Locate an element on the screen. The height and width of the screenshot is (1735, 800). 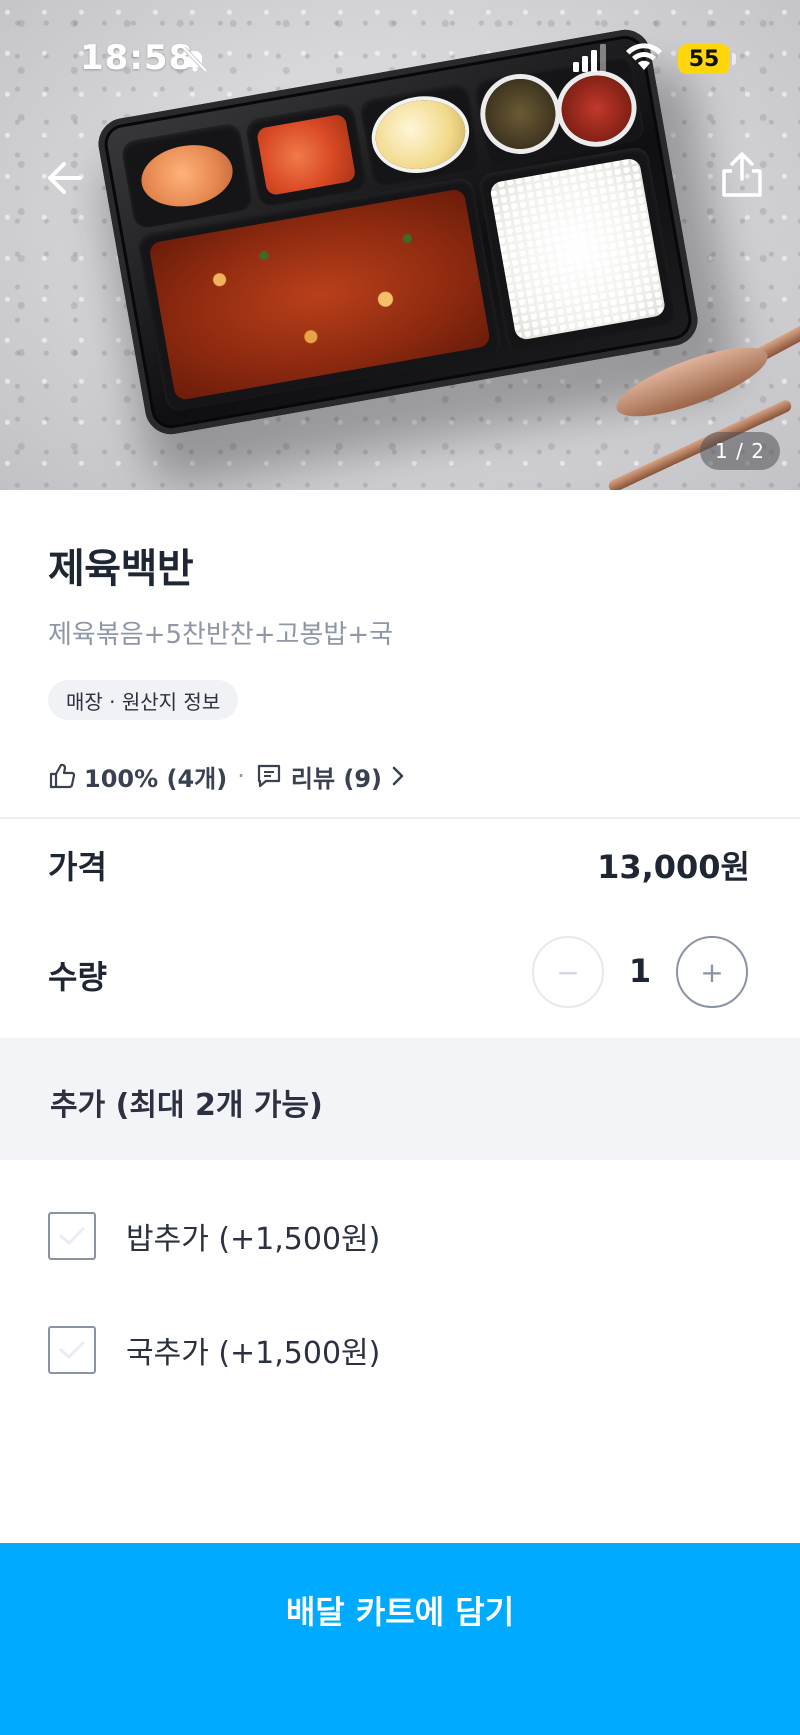
arrow-left-icon is located at coordinates (65, 178).